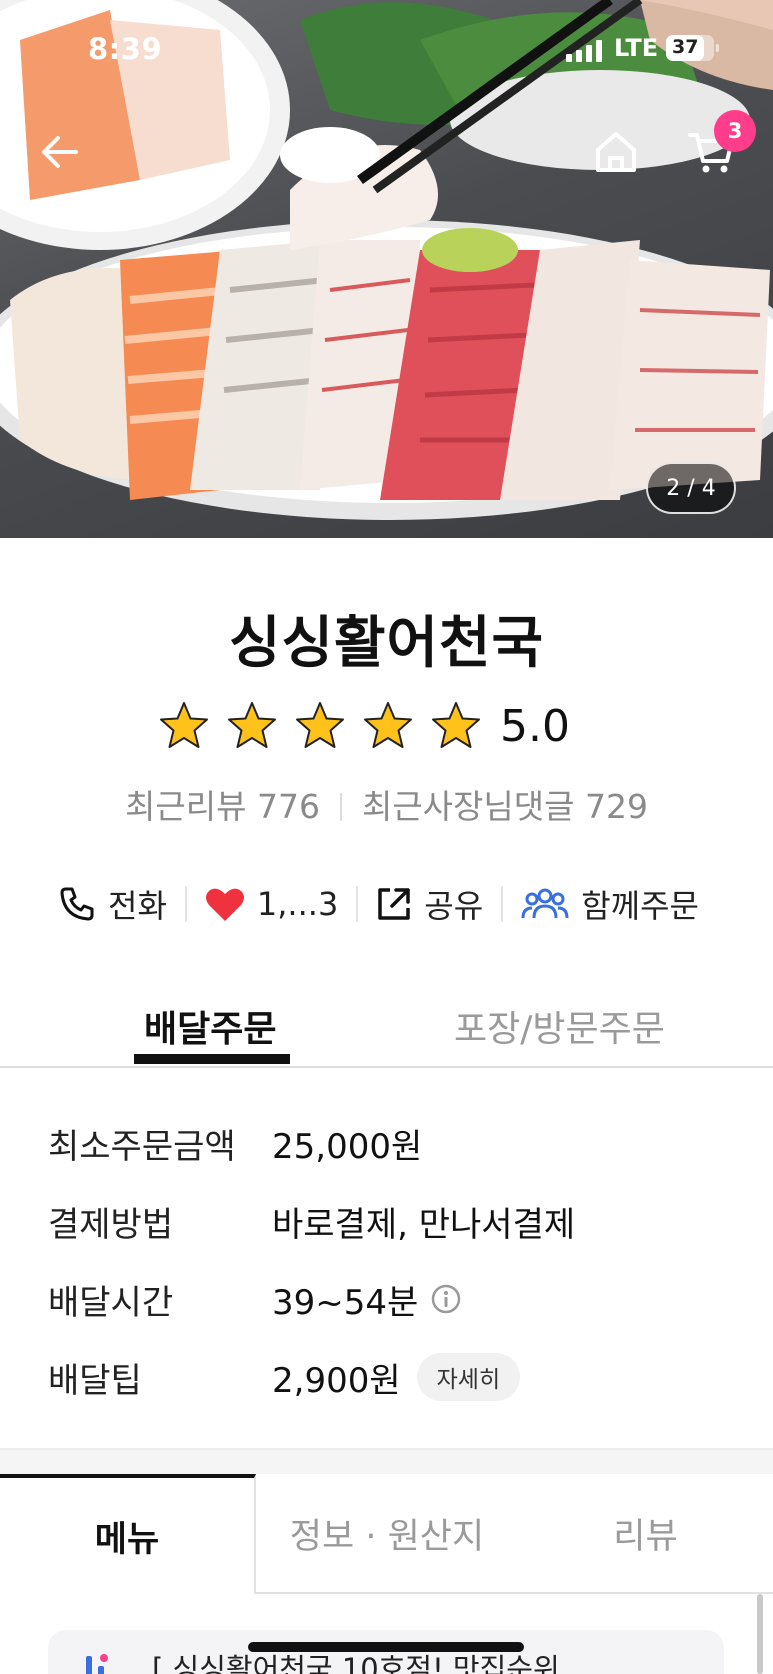 This screenshot has height=1674, width=773. I want to click on group-order-label: 함께주문, so click(640, 906).